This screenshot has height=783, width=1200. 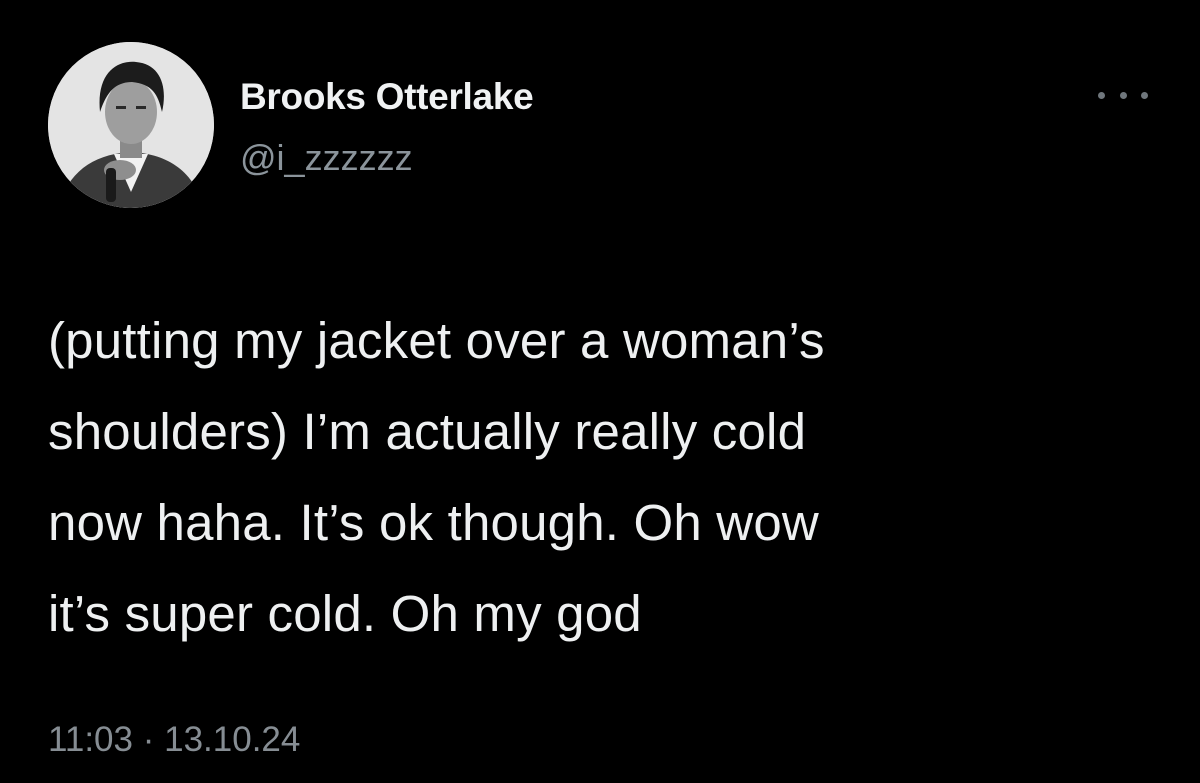 I want to click on more-options-button, so click(x=1123, y=95).